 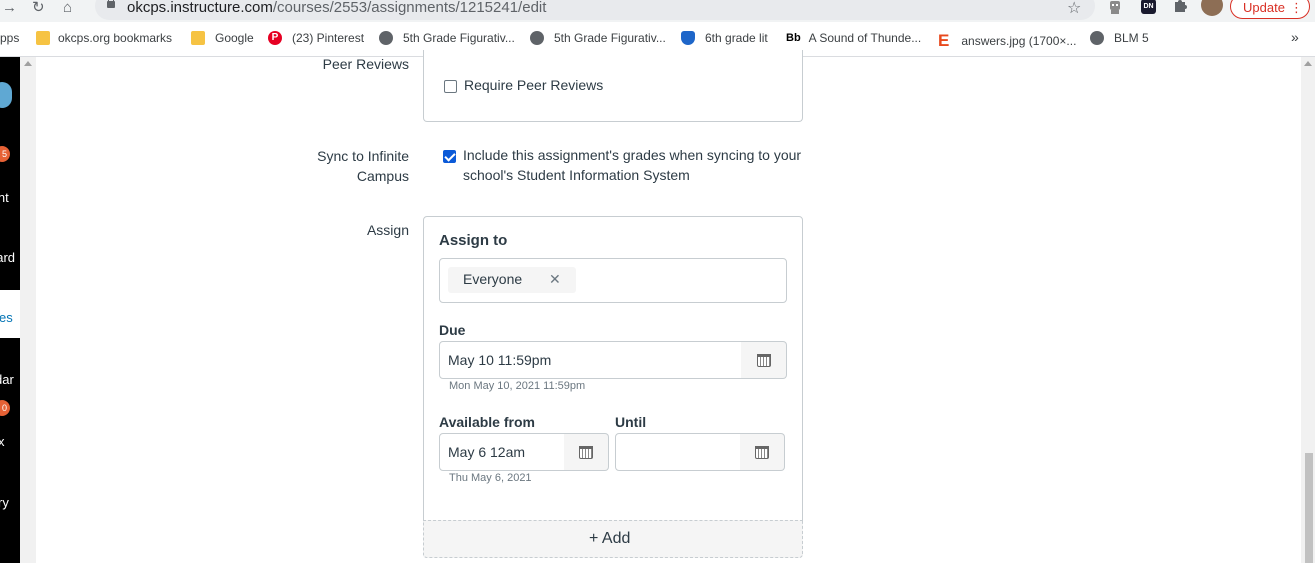 What do you see at coordinates (490, 478) in the screenshot?
I see `available-from-hint: Thu May 6, 2021` at bounding box center [490, 478].